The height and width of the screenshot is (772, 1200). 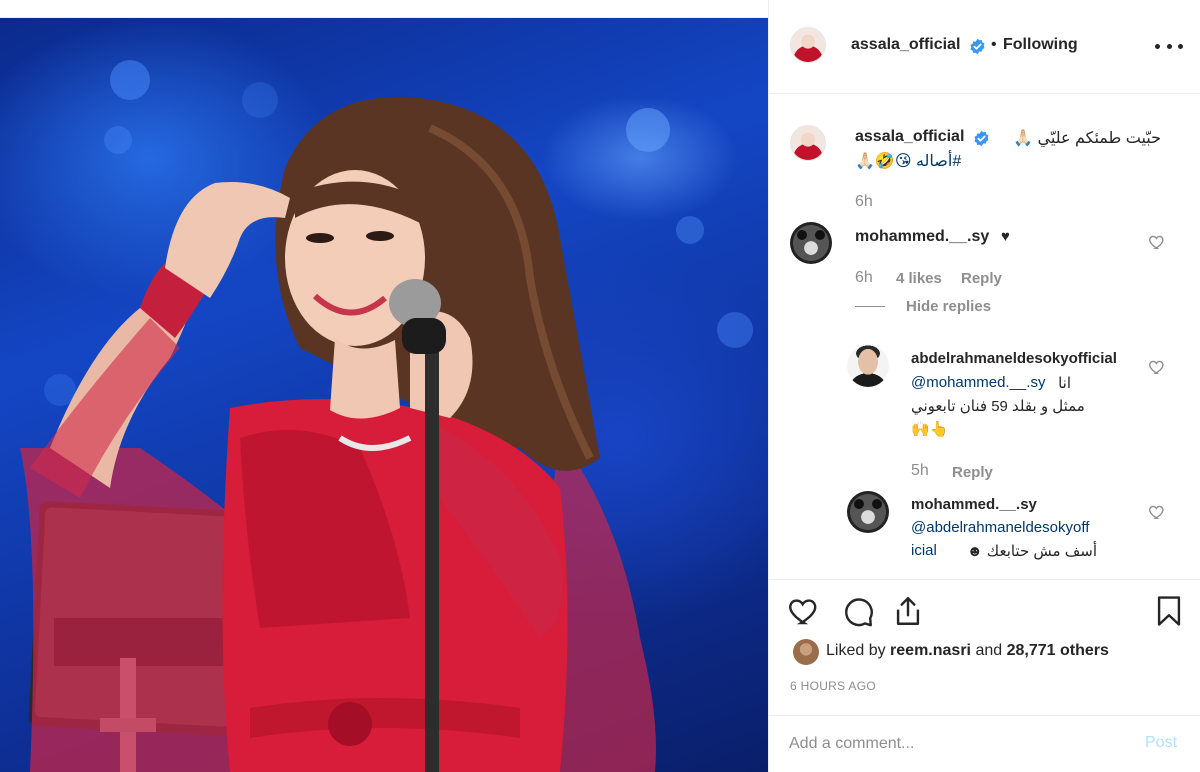 I want to click on post-header: assala_official • Following, so click(x=984, y=47).